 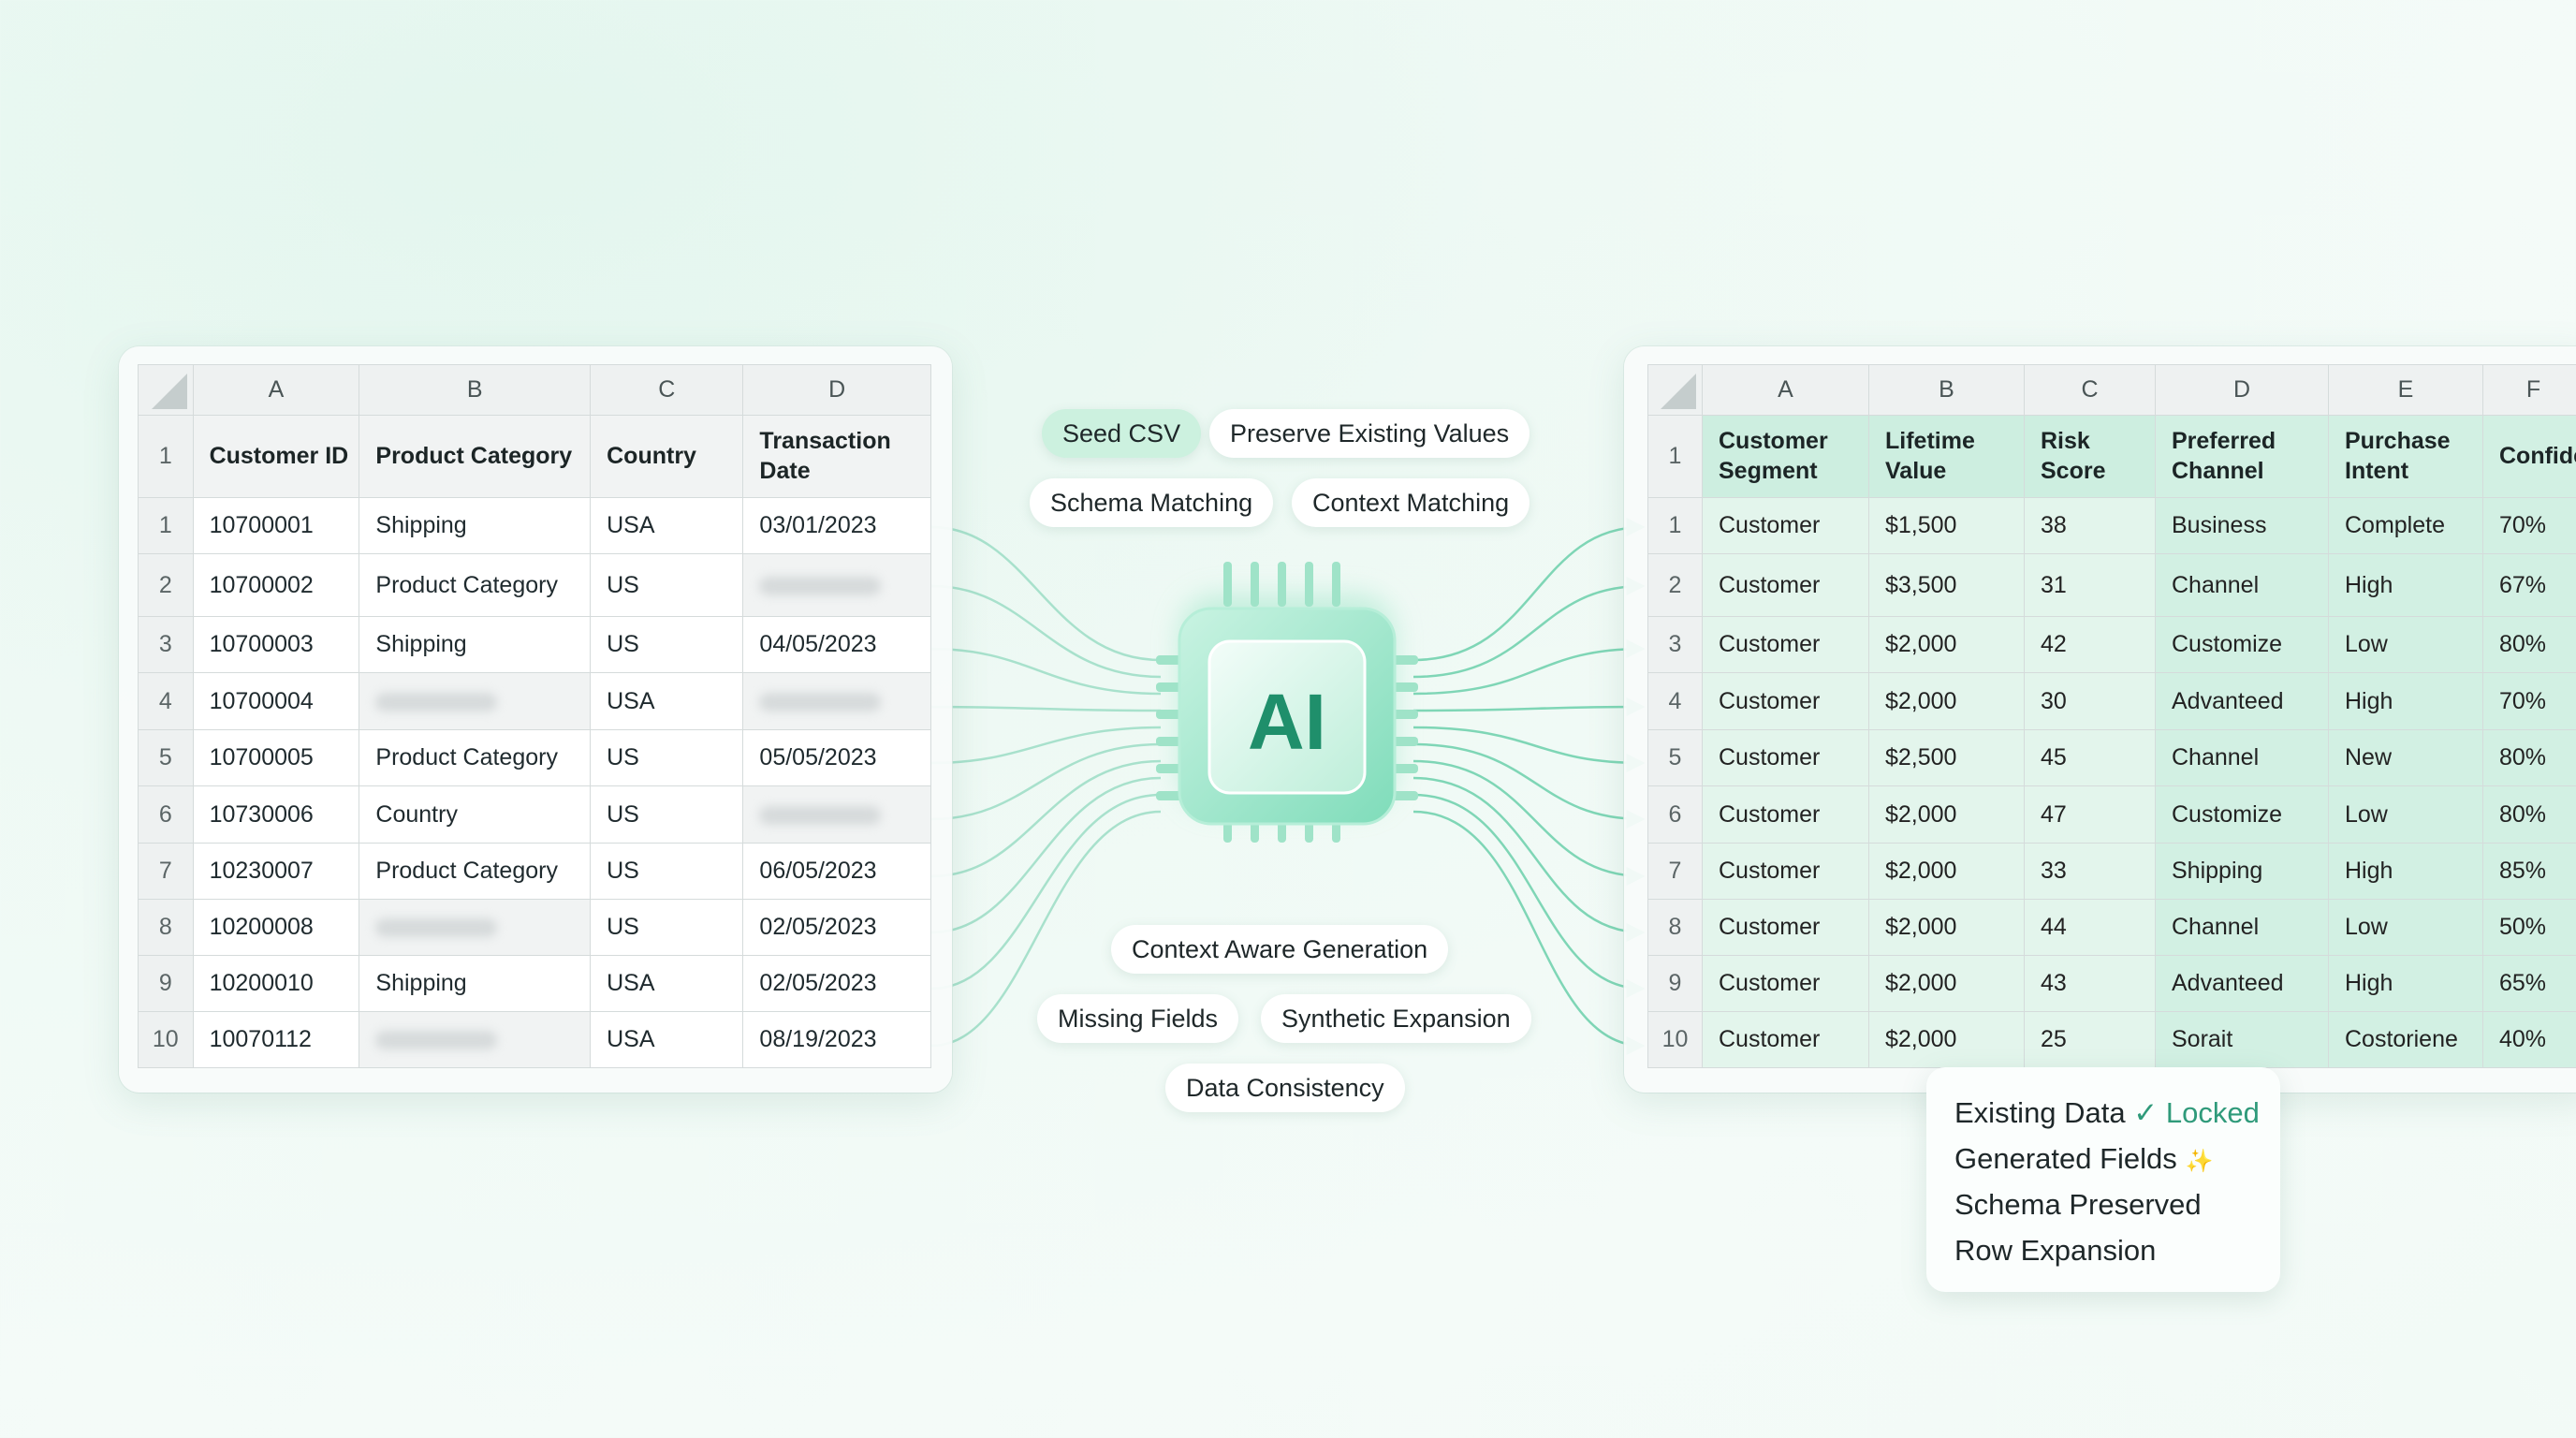 I want to click on table-cell: Costoriene, so click(x=2405, y=1039).